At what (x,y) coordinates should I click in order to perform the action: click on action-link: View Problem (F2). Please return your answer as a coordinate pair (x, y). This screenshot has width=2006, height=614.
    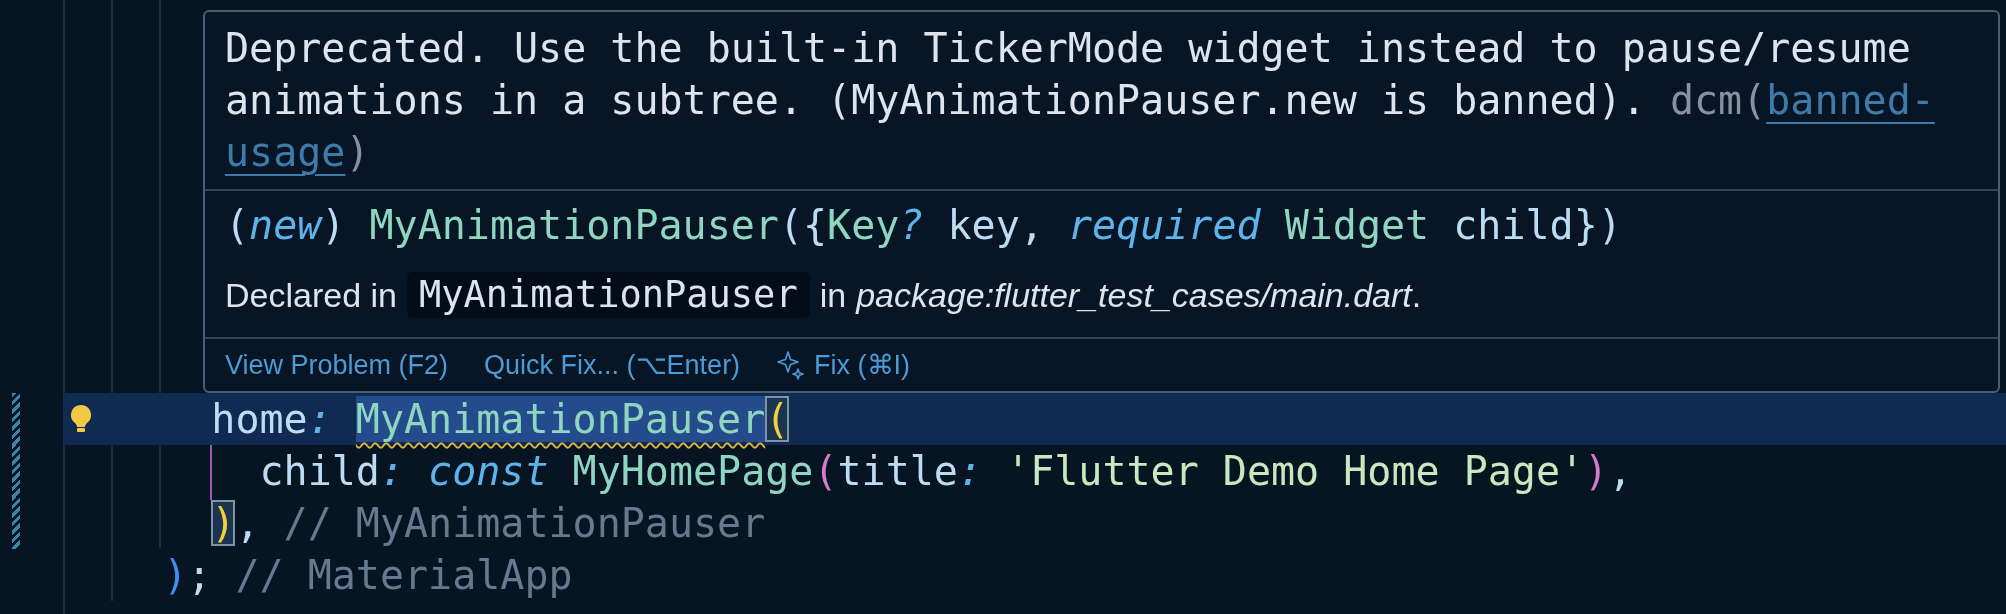
    Looking at the image, I should click on (337, 365).